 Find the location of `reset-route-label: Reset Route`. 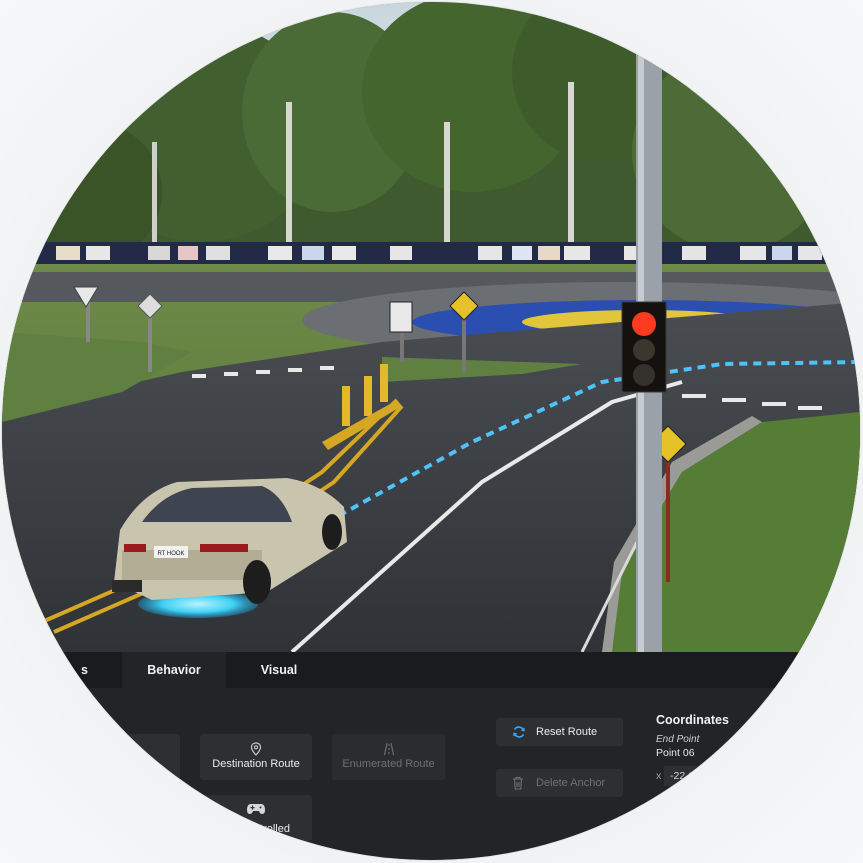

reset-route-label: Reset Route is located at coordinates (567, 732).